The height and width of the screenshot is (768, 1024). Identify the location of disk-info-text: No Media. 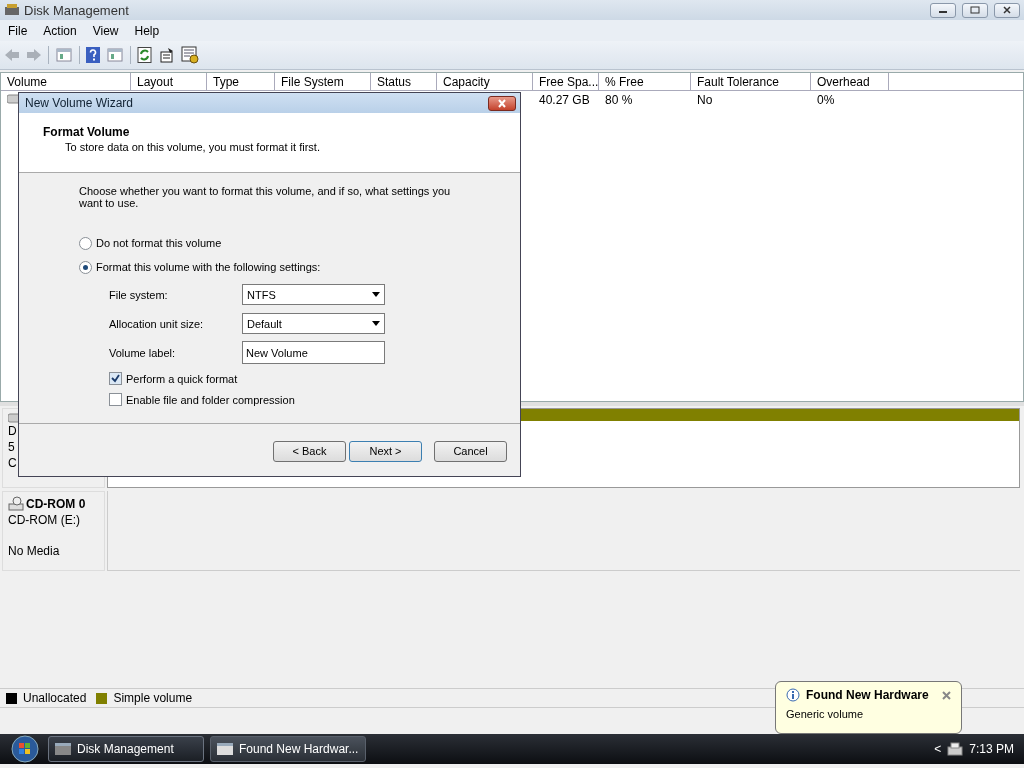
(34, 551).